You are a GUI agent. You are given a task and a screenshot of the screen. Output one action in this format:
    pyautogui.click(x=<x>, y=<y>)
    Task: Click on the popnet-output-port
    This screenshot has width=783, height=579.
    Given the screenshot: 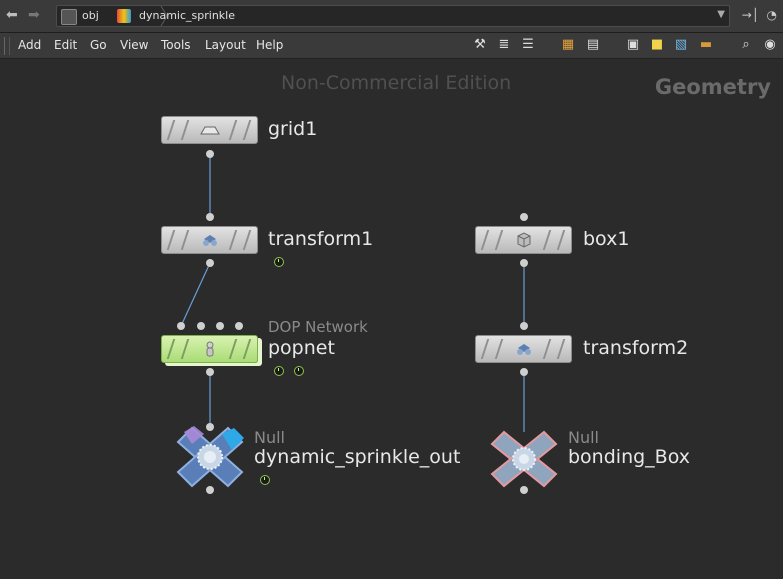 What is the action you would take?
    pyautogui.click(x=210, y=372)
    